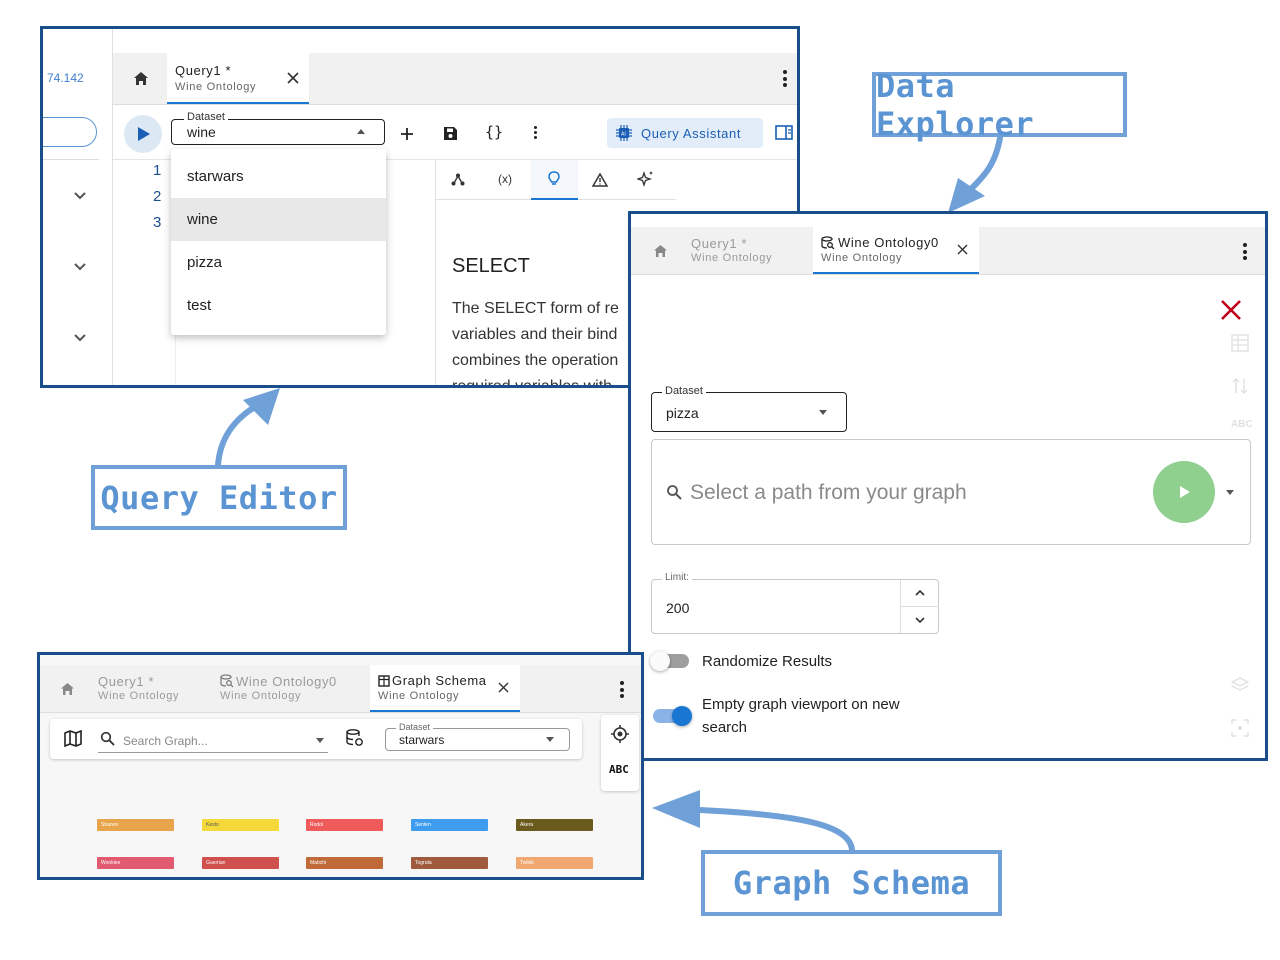  I want to click on endpoint-pill, so click(70, 132).